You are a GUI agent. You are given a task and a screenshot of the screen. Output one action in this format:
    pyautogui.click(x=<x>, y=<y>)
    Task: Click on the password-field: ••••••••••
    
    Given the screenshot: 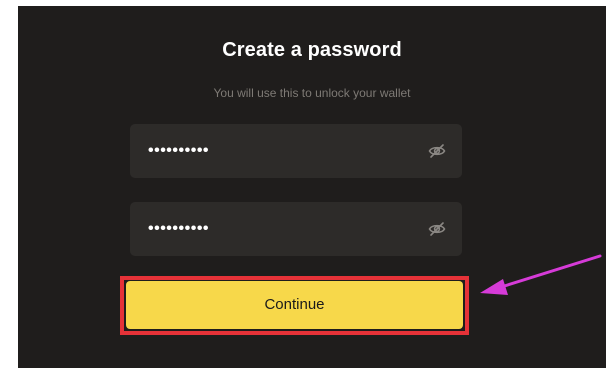 What is the action you would take?
    pyautogui.click(x=296, y=151)
    